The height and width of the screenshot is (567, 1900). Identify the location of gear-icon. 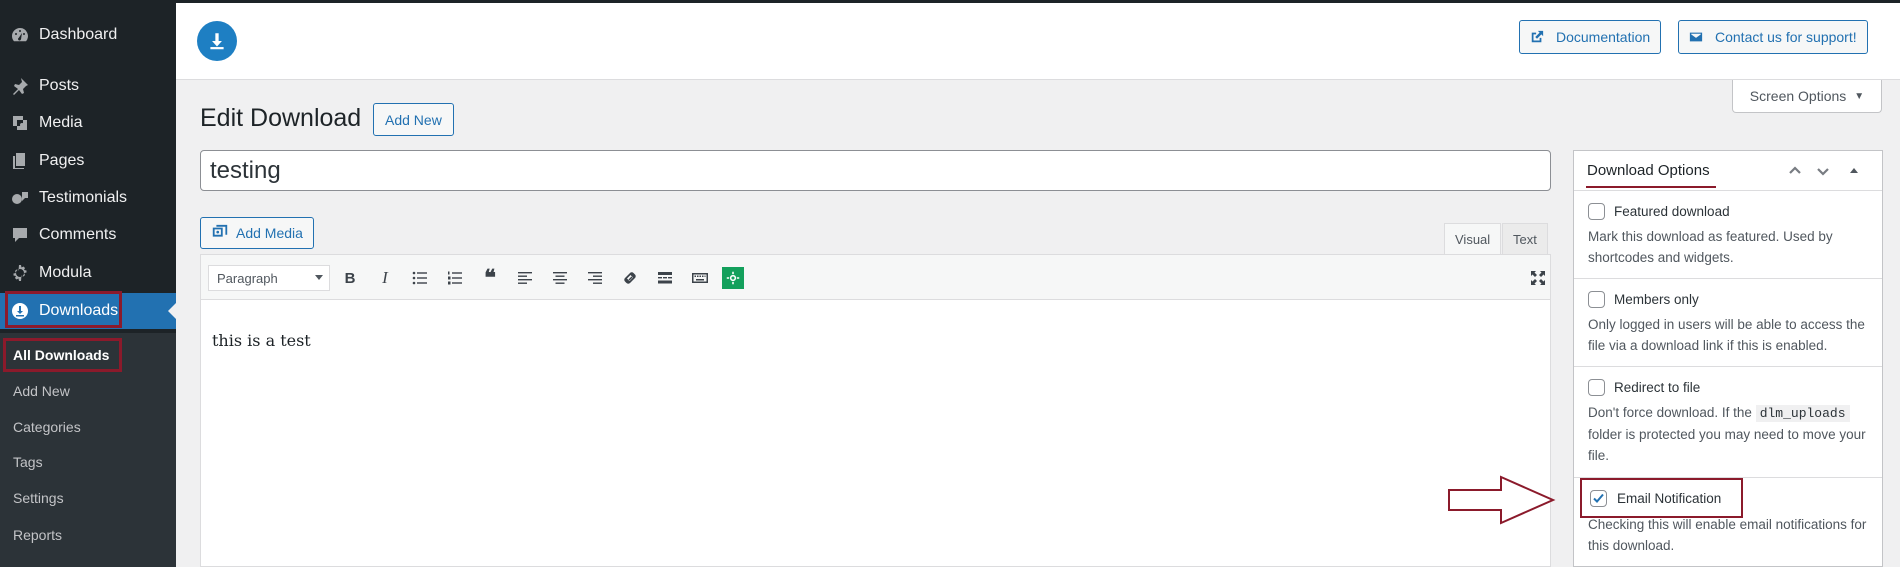
(20, 273).